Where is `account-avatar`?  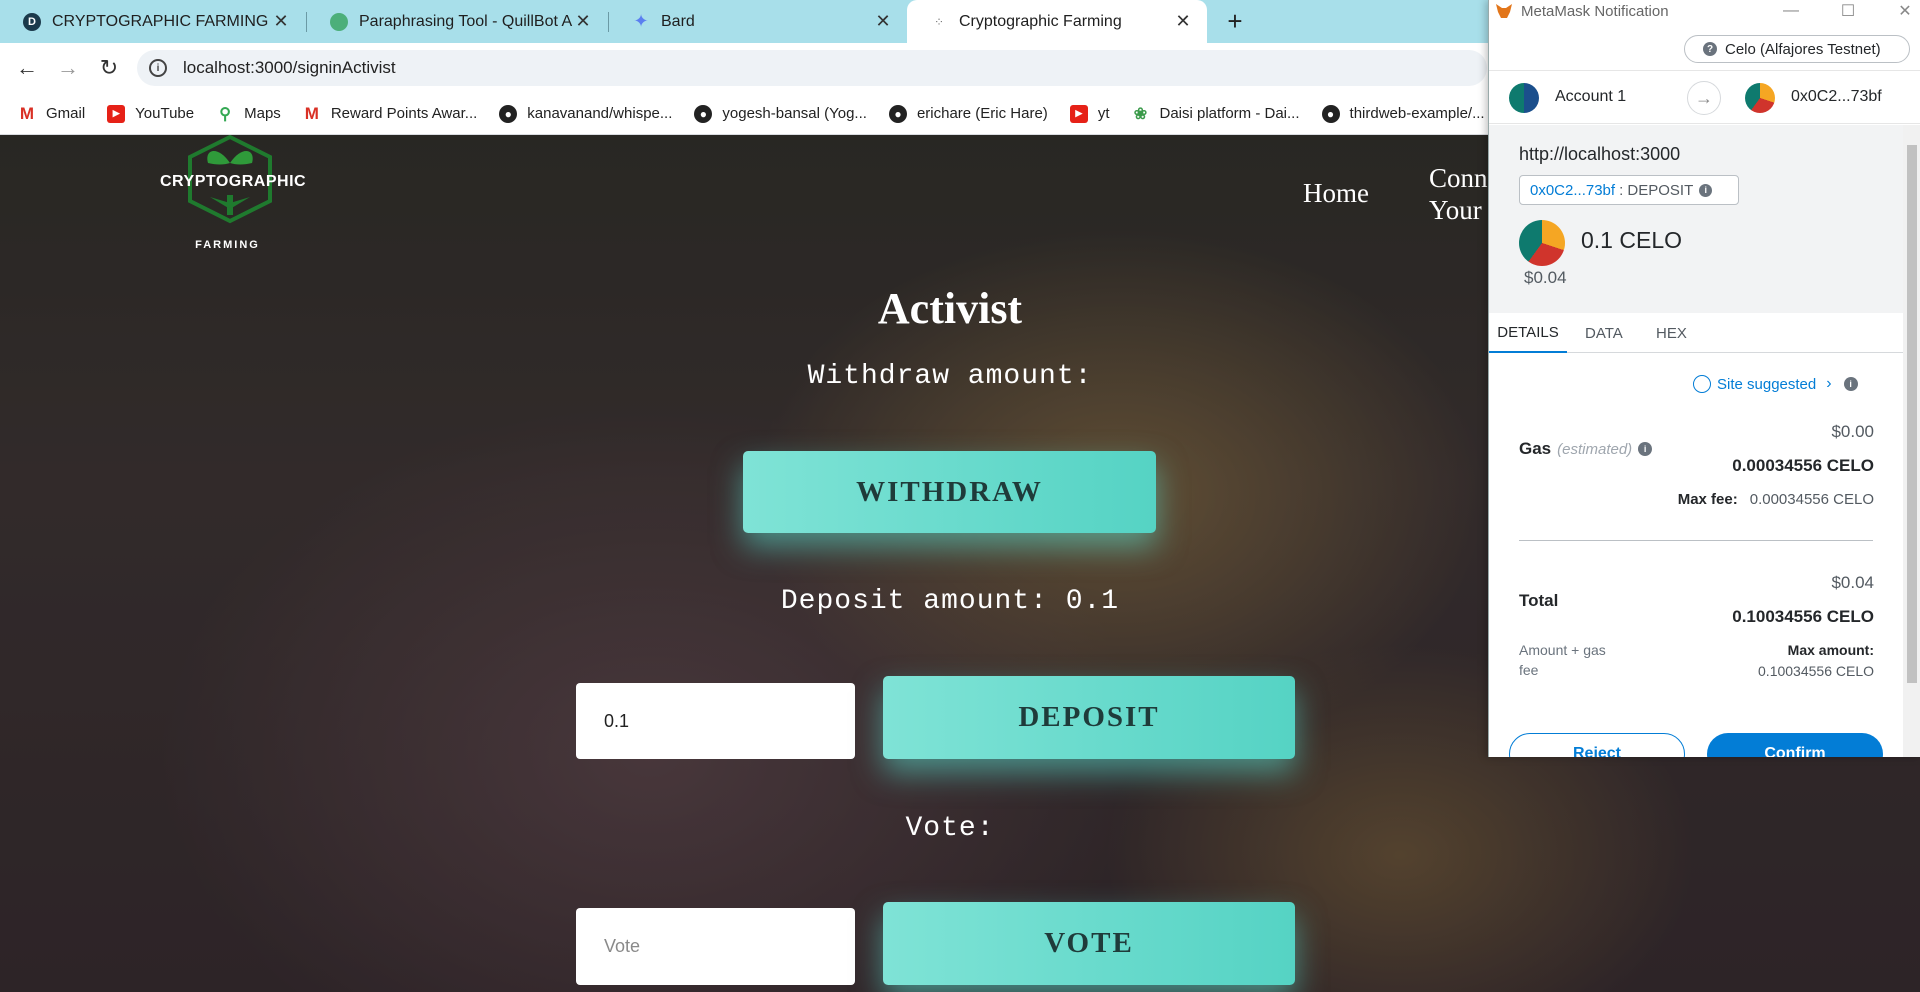
account-avatar is located at coordinates (1524, 98).